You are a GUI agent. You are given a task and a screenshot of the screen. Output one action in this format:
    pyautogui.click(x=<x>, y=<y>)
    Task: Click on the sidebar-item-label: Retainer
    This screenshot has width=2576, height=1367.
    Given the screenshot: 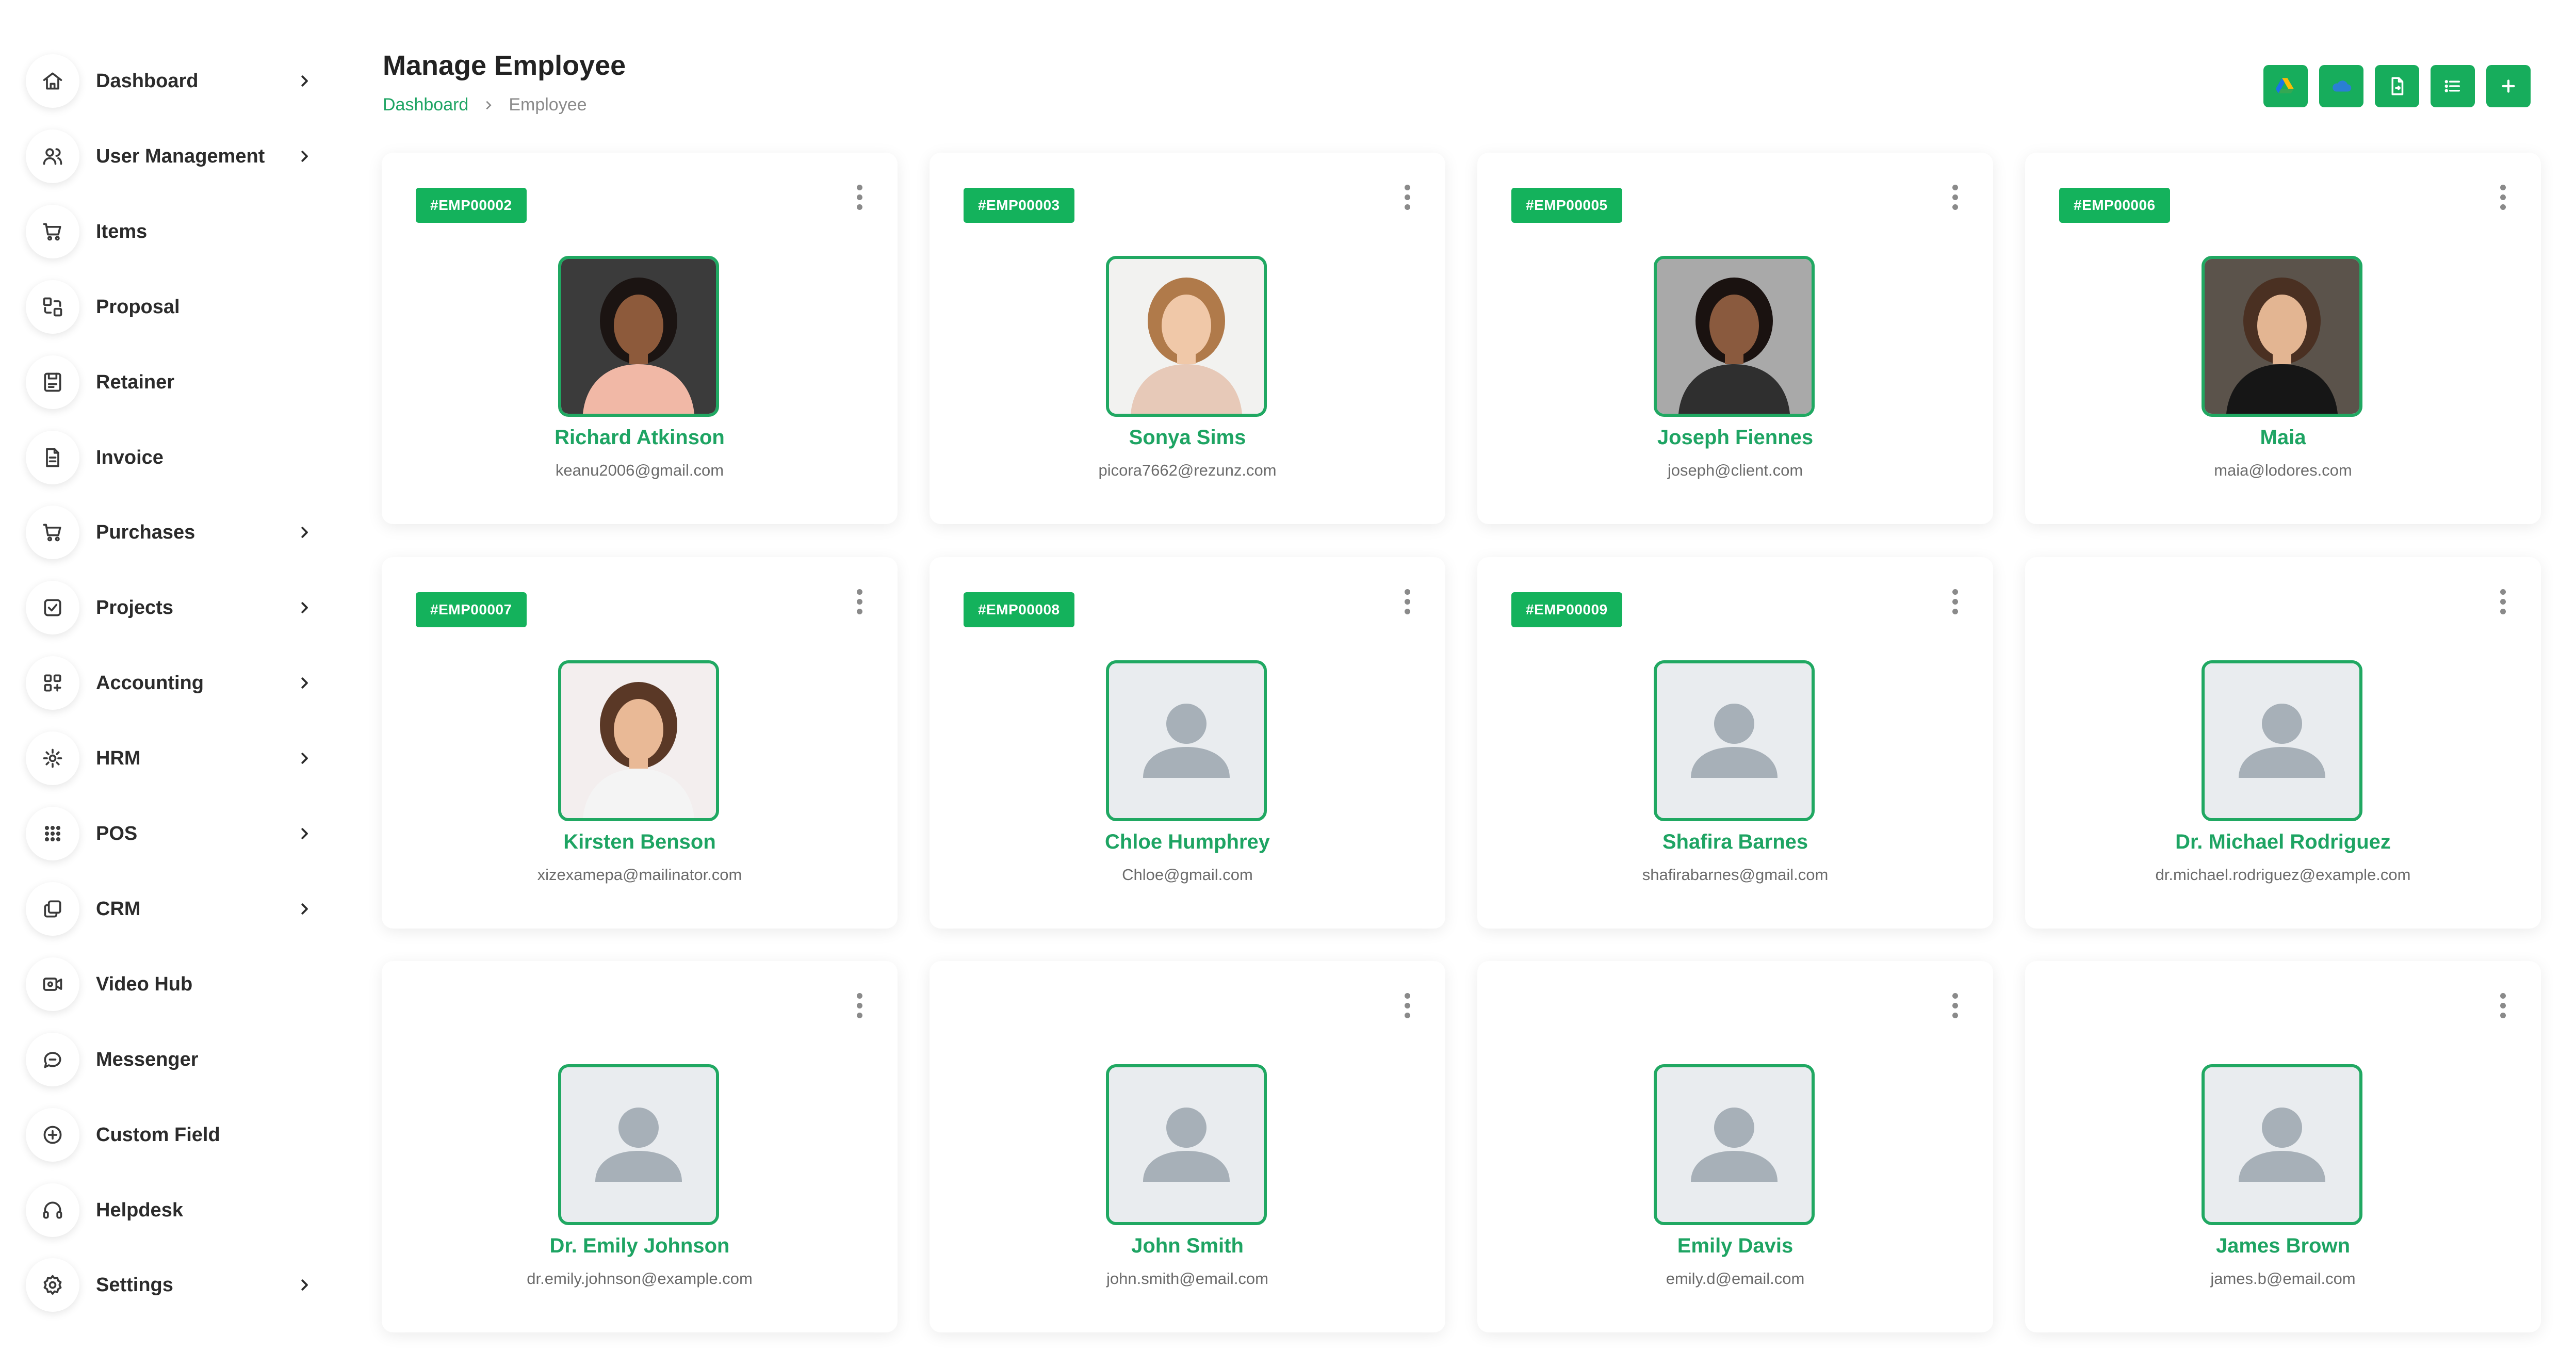 What is the action you would take?
    pyautogui.click(x=135, y=382)
    